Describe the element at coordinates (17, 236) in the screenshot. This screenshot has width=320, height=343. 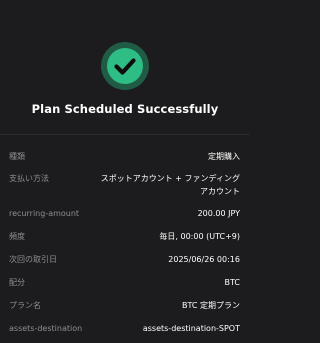
I see `detail-label: 頻度` at that location.